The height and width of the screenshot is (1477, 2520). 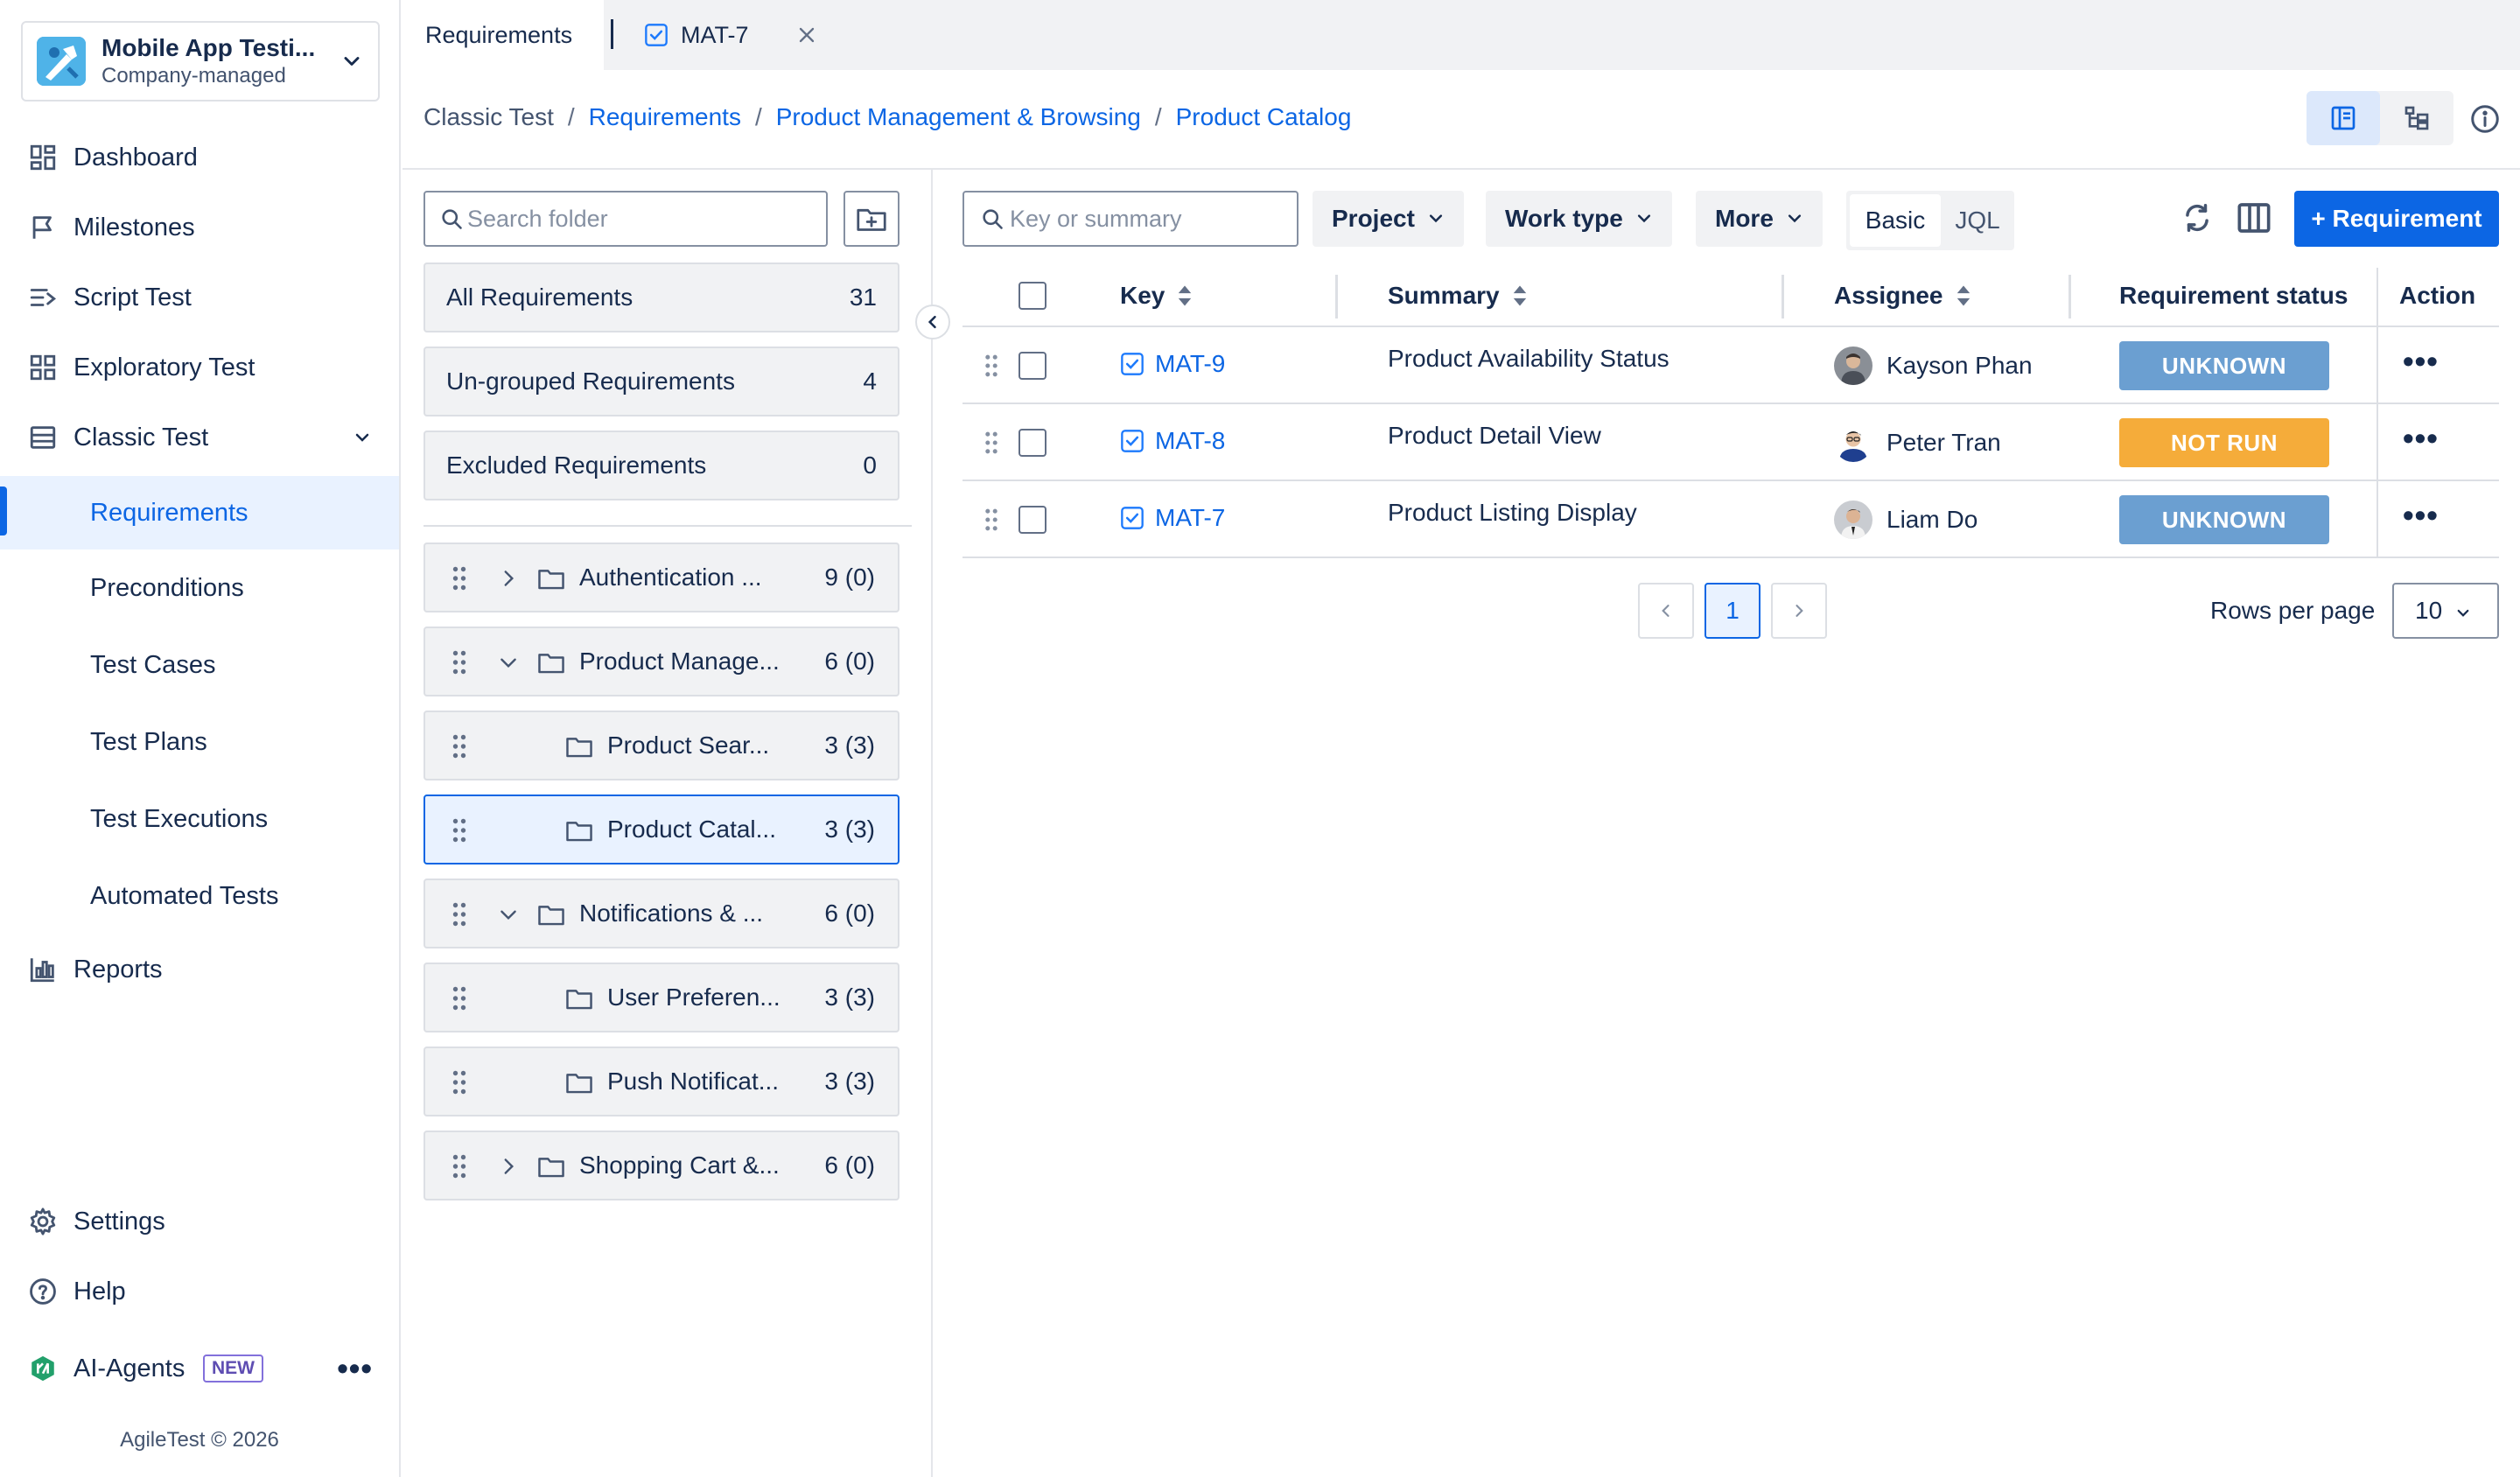 What do you see at coordinates (199, 1291) in the screenshot?
I see `nav-help: Help` at bounding box center [199, 1291].